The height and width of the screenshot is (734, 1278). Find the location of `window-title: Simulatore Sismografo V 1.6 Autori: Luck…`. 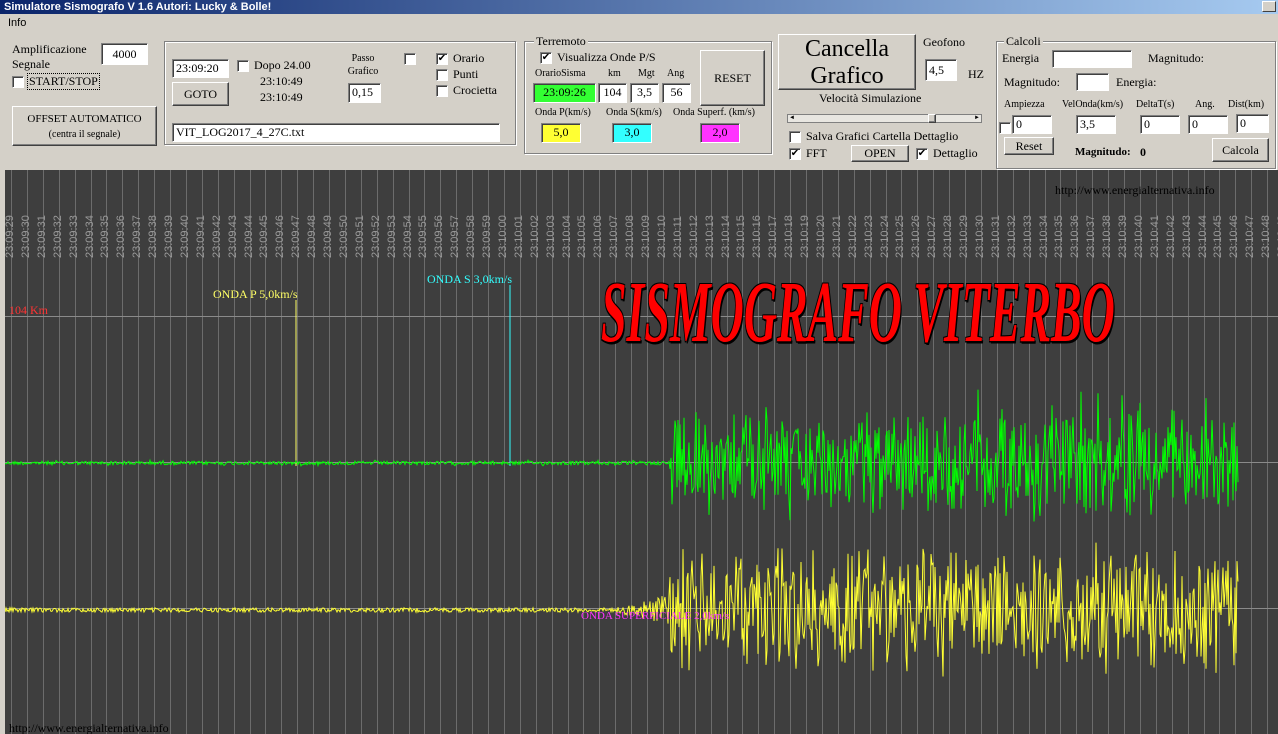

window-title: Simulatore Sismografo V 1.6 Autori: Luck… is located at coordinates (138, 7).